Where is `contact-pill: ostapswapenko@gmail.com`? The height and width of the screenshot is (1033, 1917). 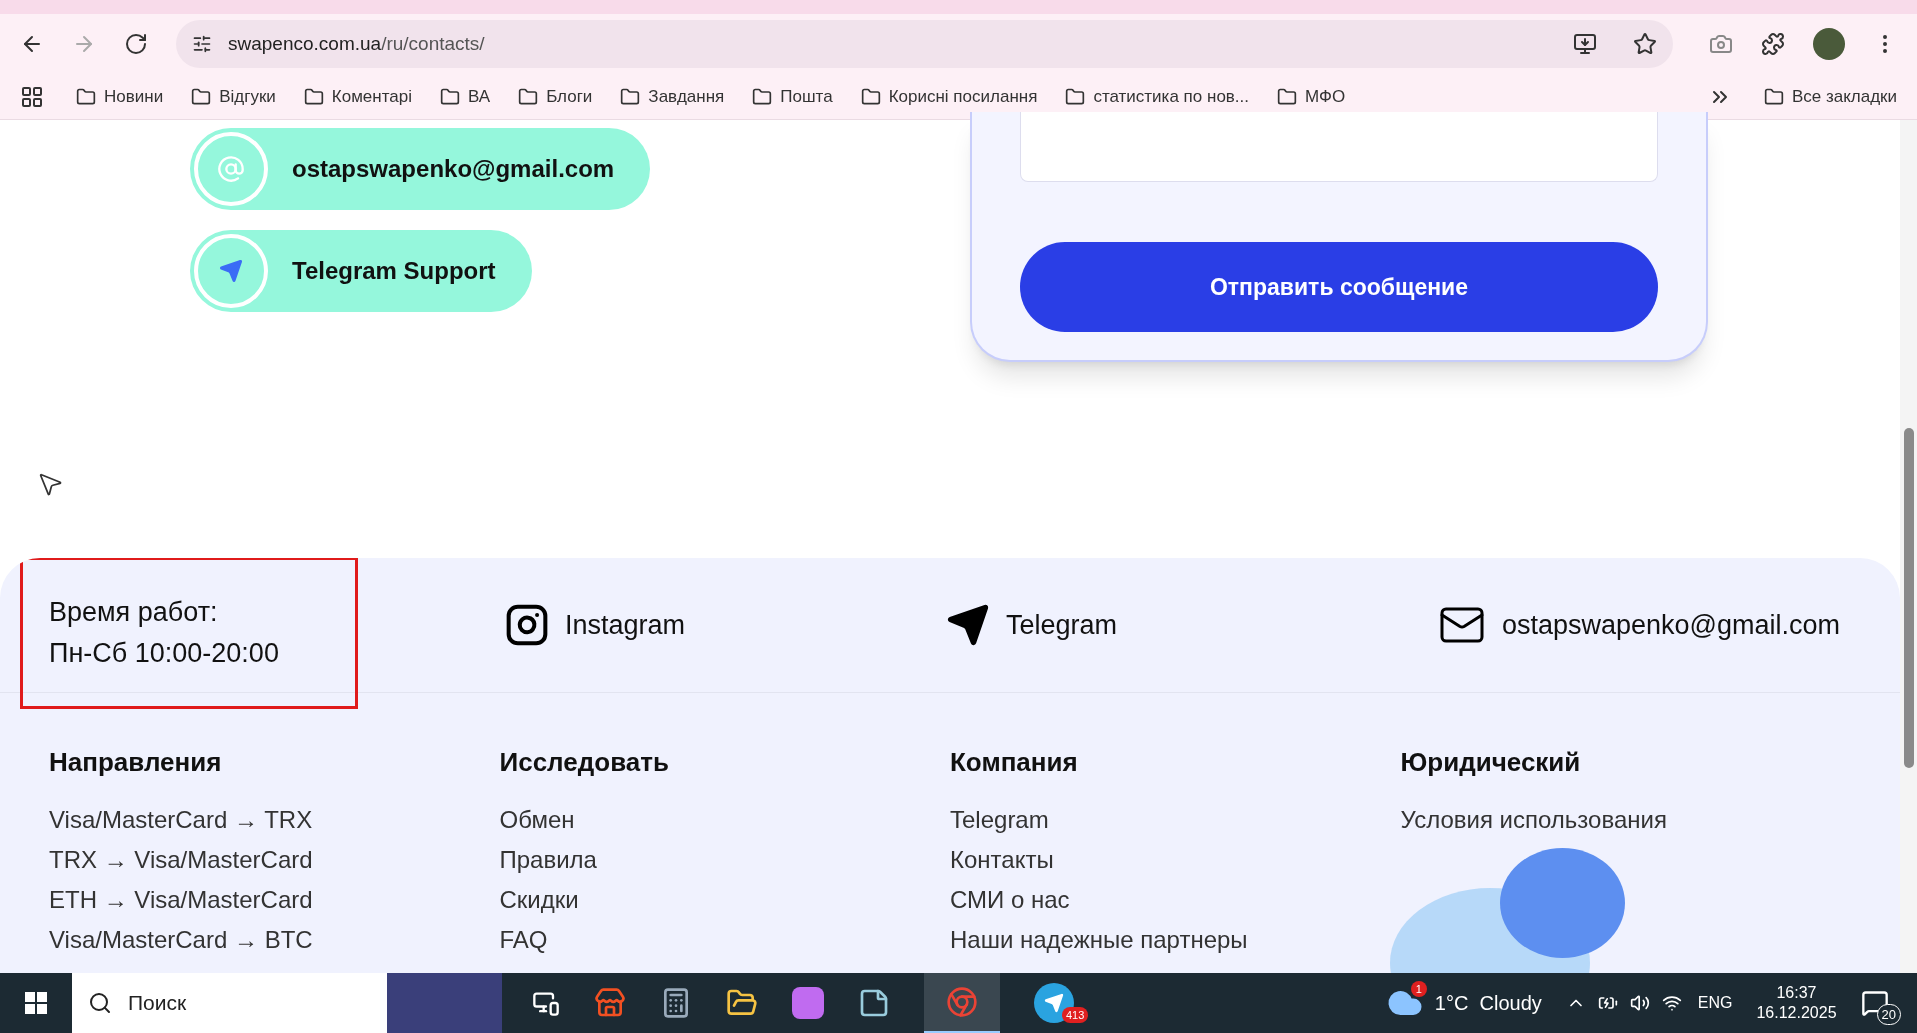
contact-pill: ostapswapenko@gmail.com is located at coordinates (420, 169).